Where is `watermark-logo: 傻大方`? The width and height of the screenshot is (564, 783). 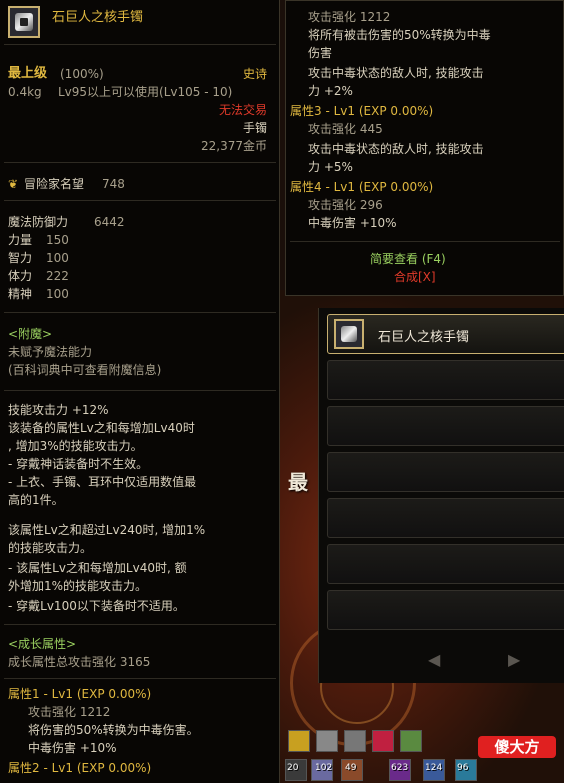
watermark-logo: 傻大方 is located at coordinates (517, 747).